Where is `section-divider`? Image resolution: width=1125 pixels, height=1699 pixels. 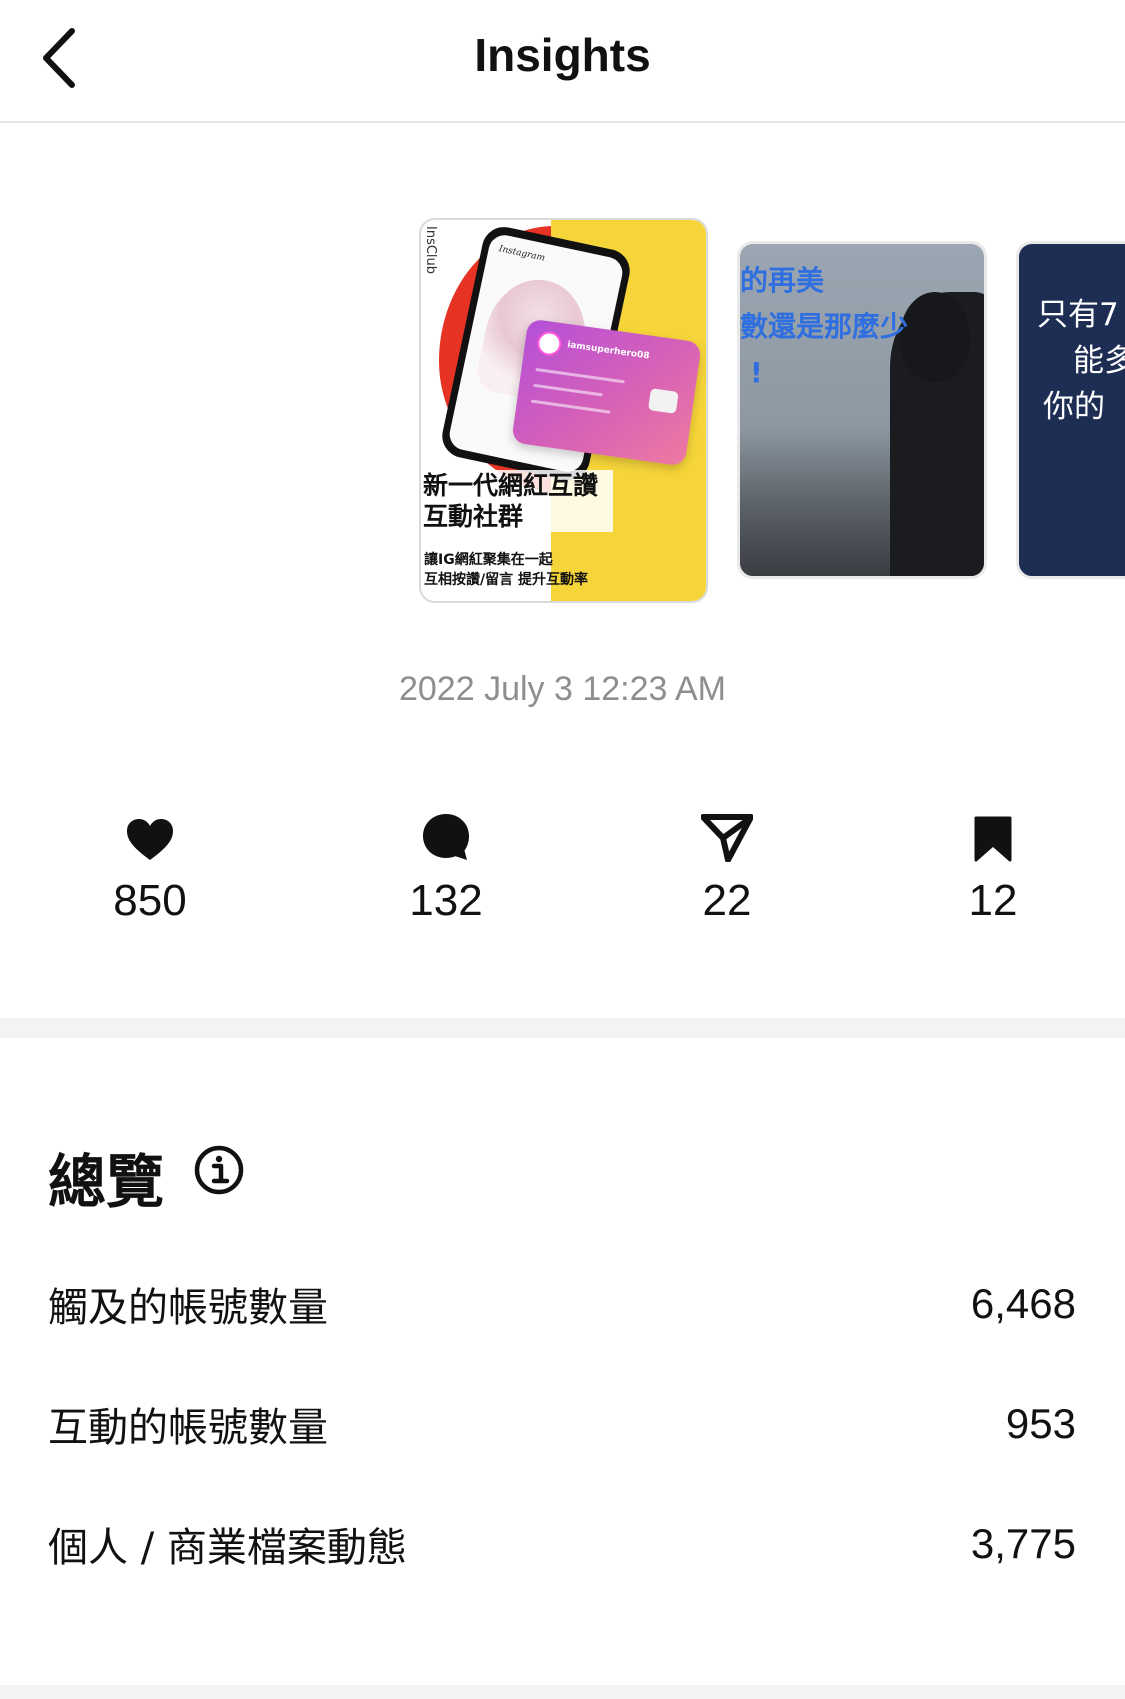
section-divider is located at coordinates (562, 1028).